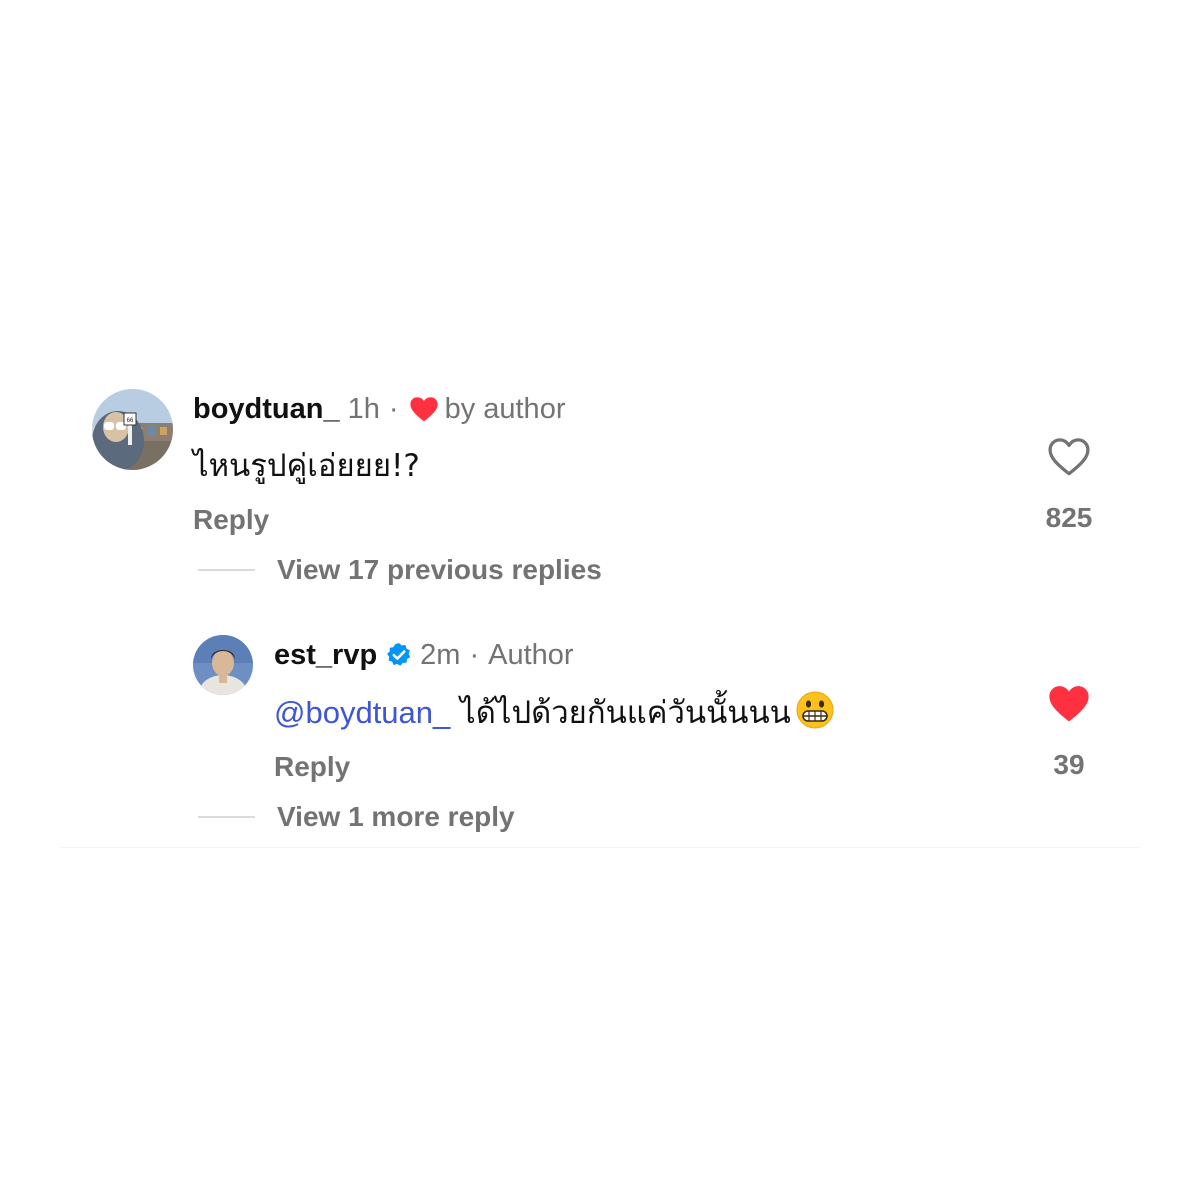  I want to click on avatar-est-rvp, so click(223, 665).